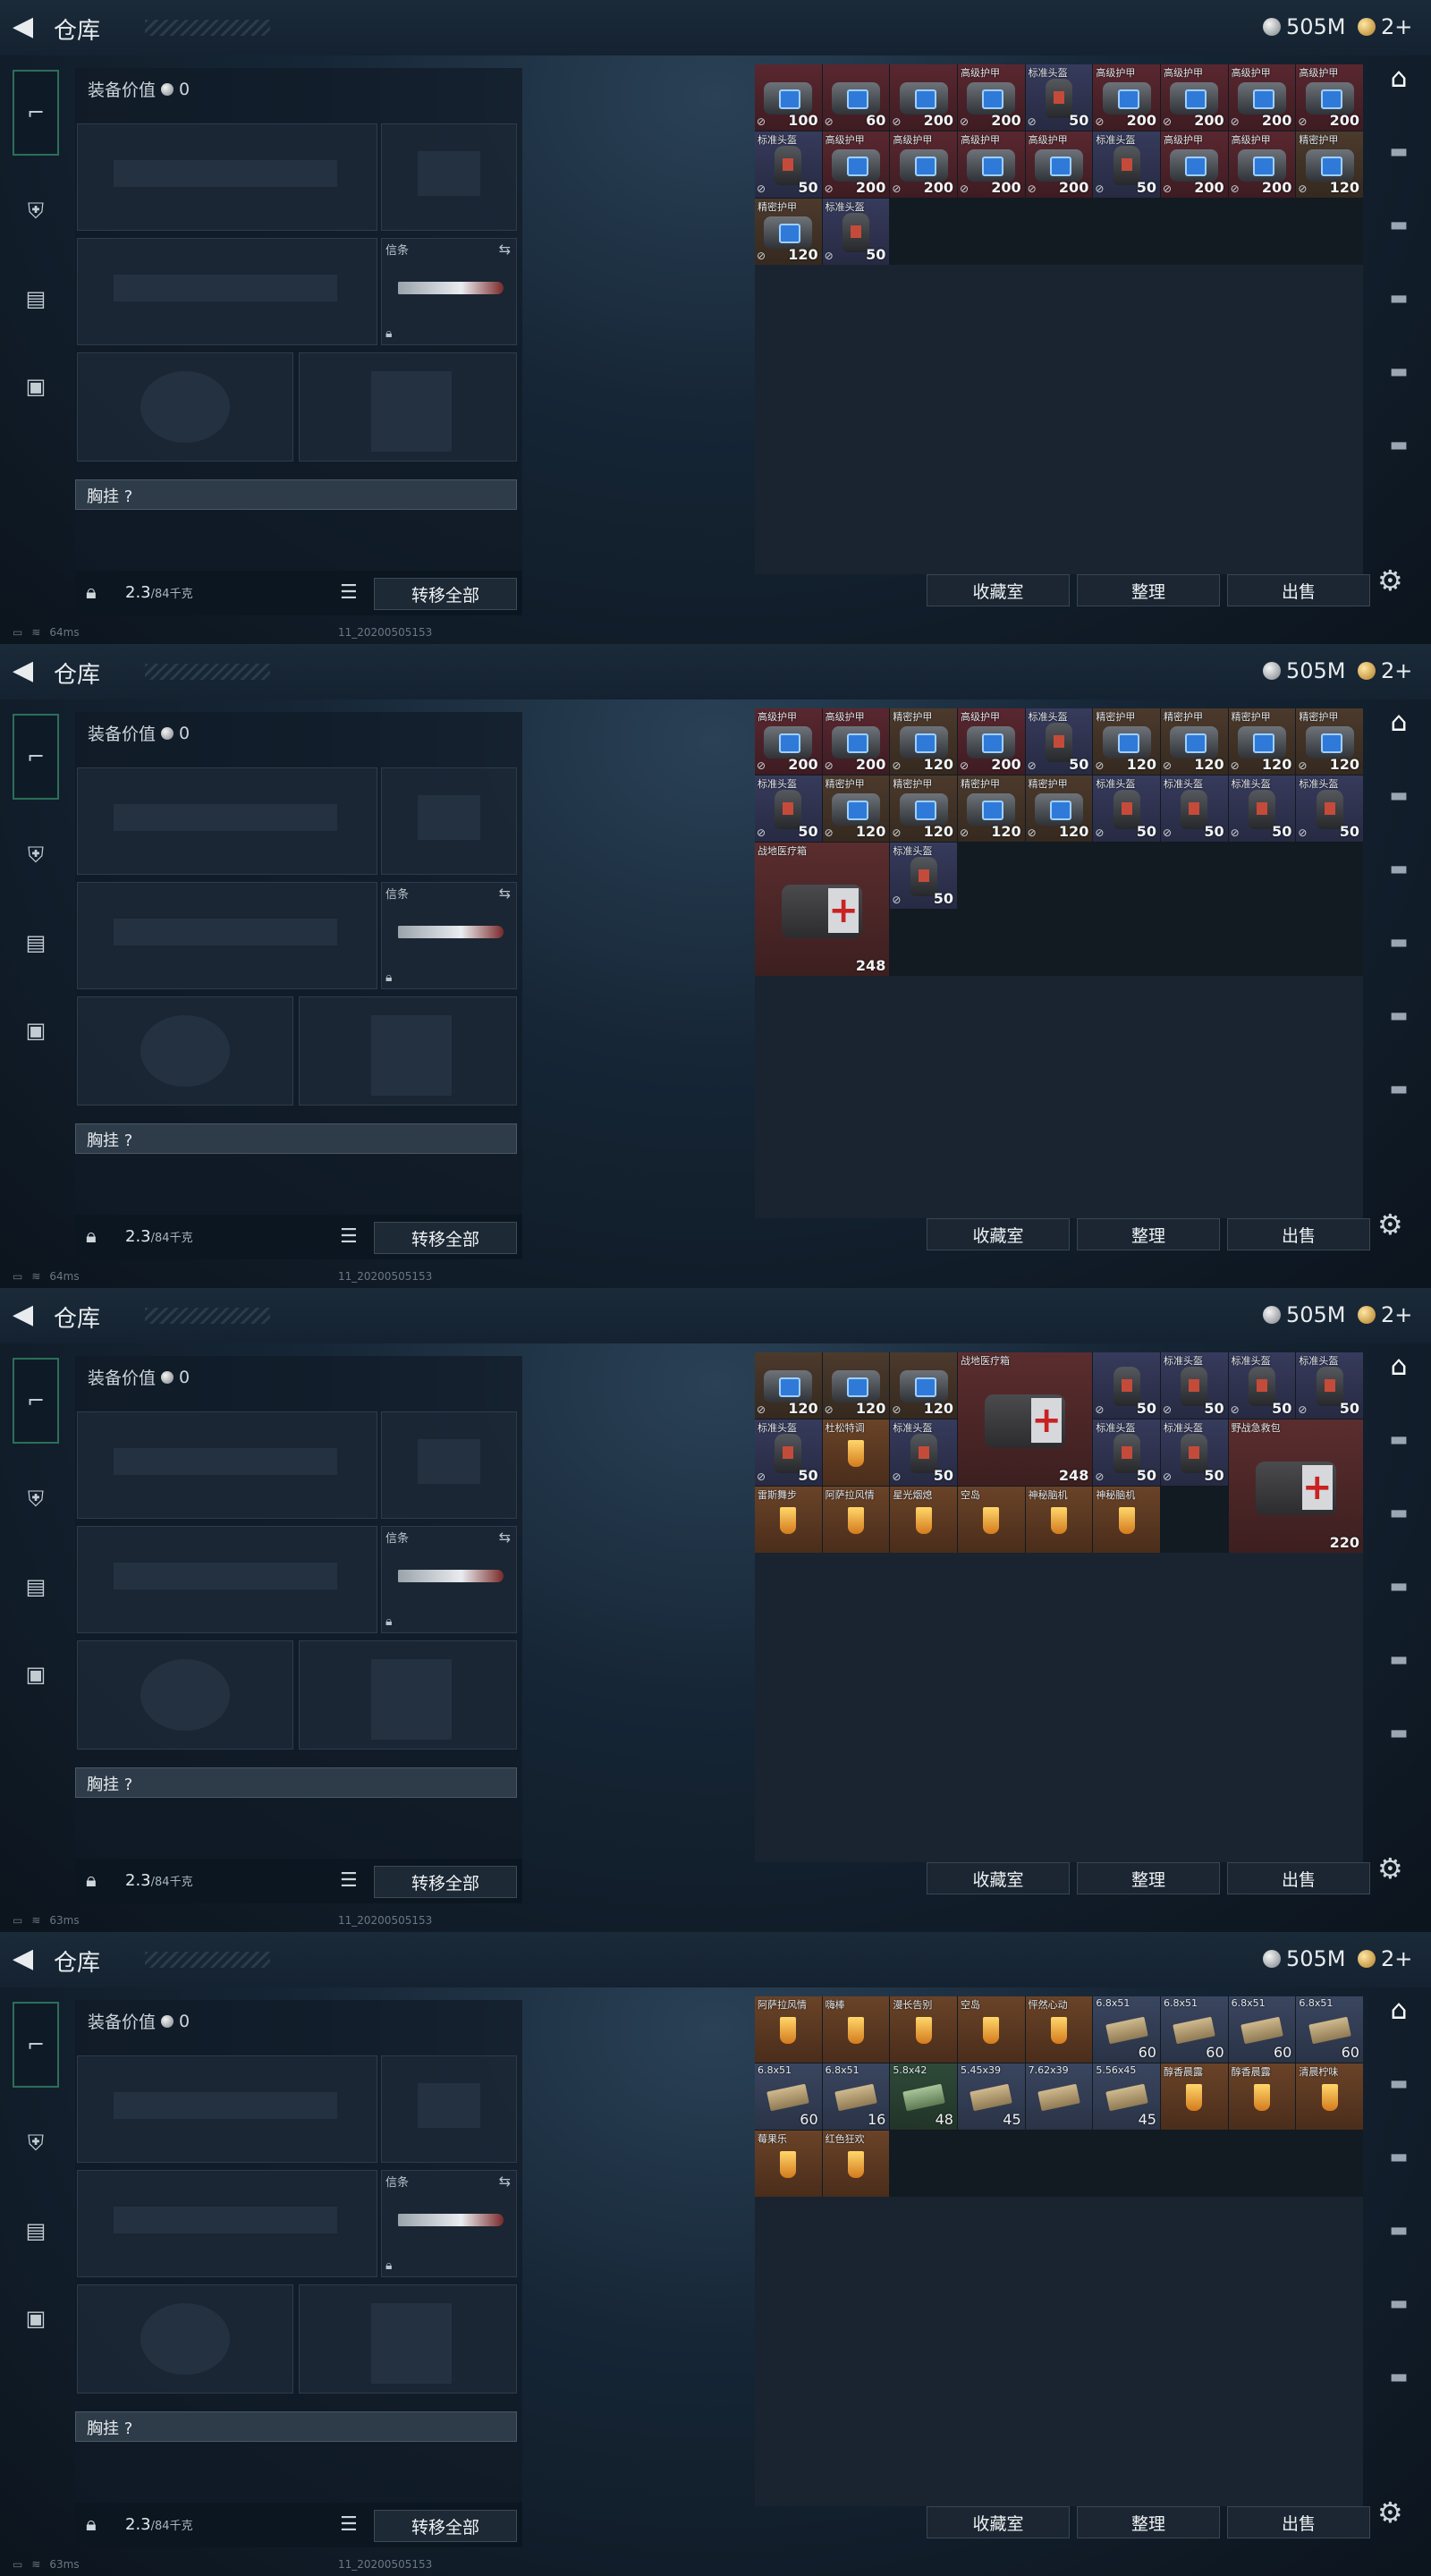 This screenshot has width=1431, height=2576. What do you see at coordinates (923, 1520) in the screenshot?
I see `inventory-cell: 星光烟熄` at bounding box center [923, 1520].